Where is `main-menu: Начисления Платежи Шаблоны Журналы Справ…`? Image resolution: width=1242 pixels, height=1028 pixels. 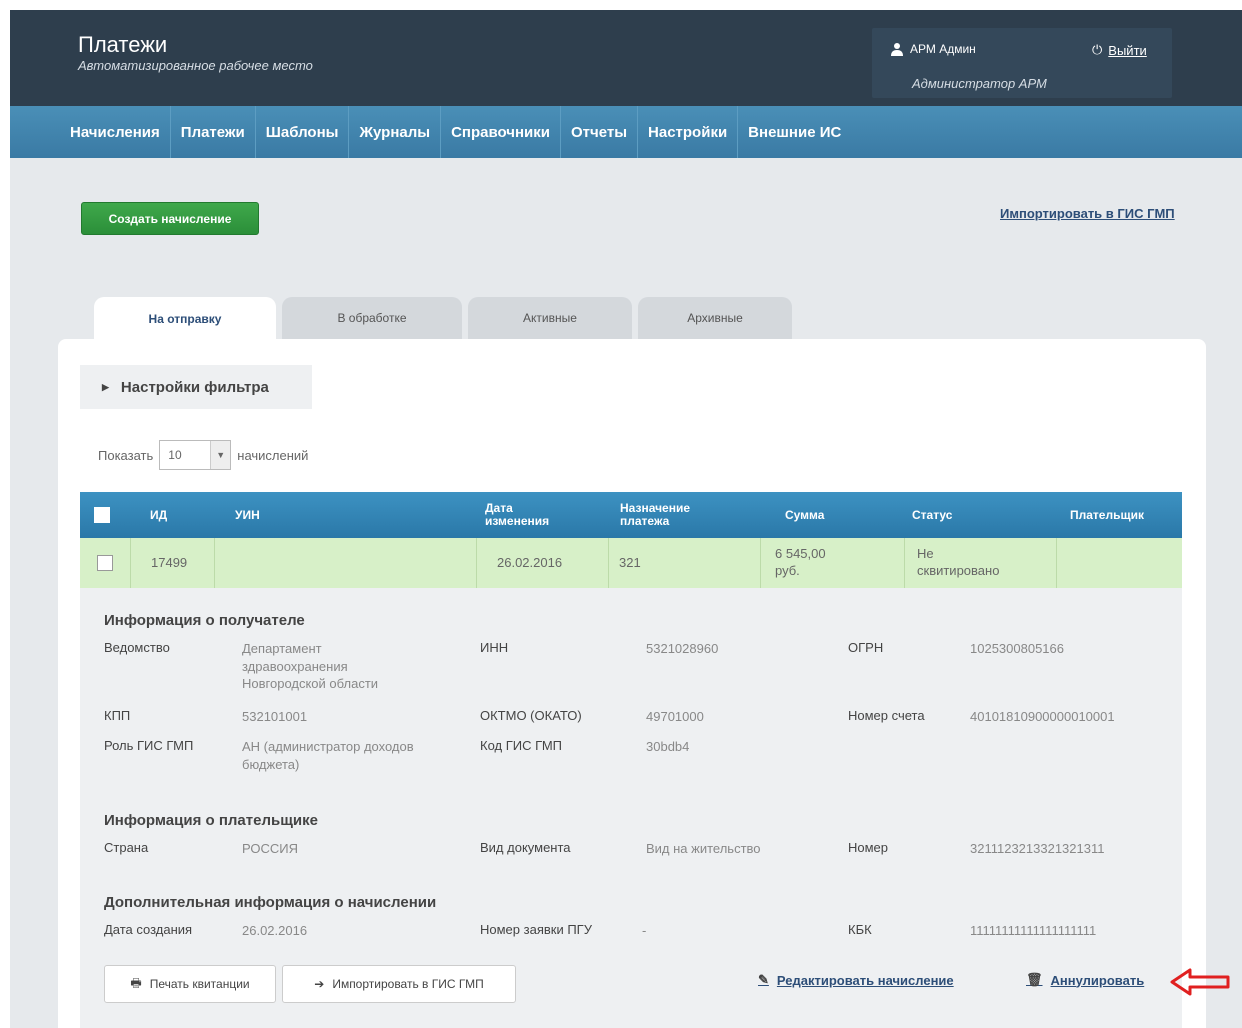
main-menu: Начисления Платежи Шаблоны Журналы Справ… is located at coordinates (626, 132).